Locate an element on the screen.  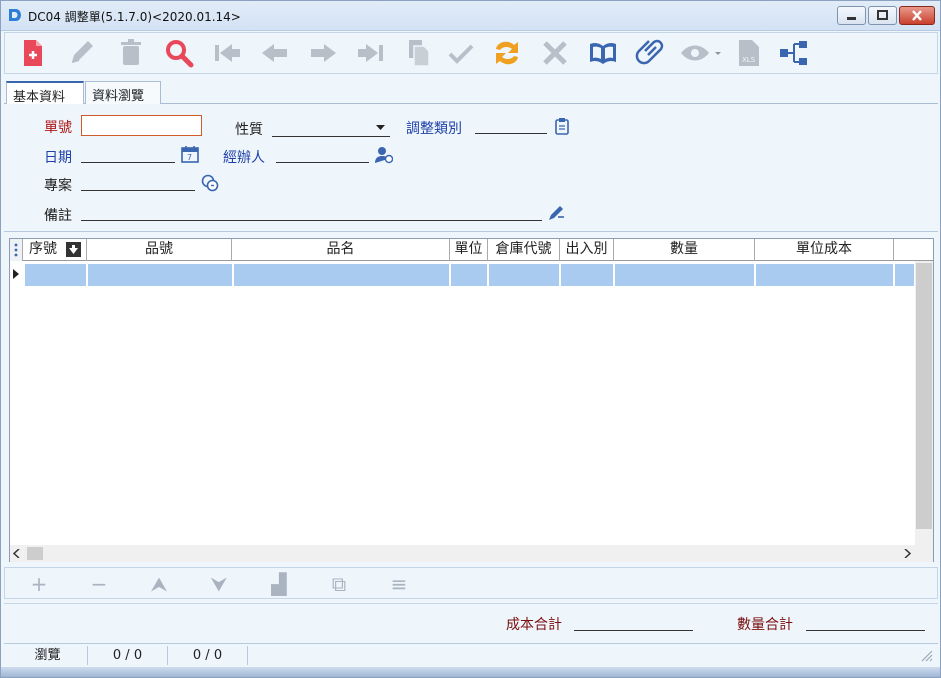
column-header-label: 序號 is located at coordinates (43, 249).